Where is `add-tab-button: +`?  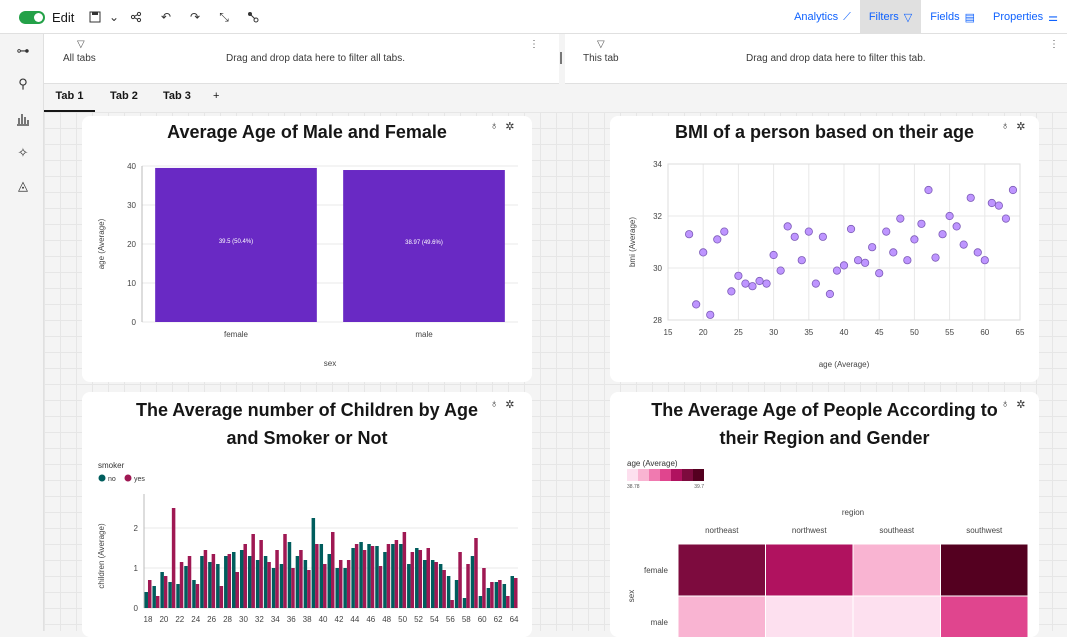
add-tab-button: + is located at coordinates (216, 96).